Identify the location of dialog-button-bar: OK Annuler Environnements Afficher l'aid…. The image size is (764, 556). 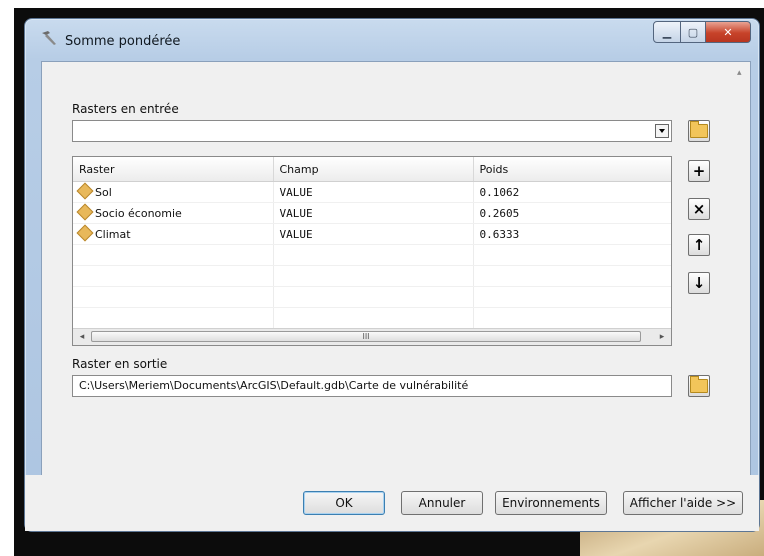
(392, 503).